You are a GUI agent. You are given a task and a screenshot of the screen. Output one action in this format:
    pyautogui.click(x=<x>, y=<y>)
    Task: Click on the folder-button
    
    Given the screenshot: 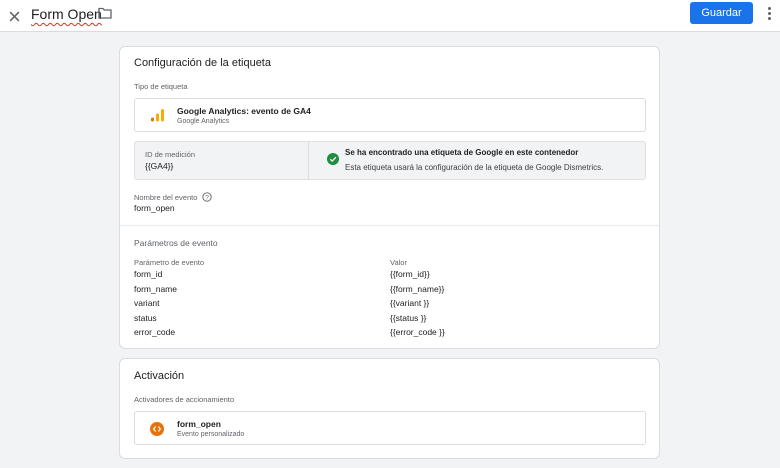 What is the action you would take?
    pyautogui.click(x=106, y=14)
    